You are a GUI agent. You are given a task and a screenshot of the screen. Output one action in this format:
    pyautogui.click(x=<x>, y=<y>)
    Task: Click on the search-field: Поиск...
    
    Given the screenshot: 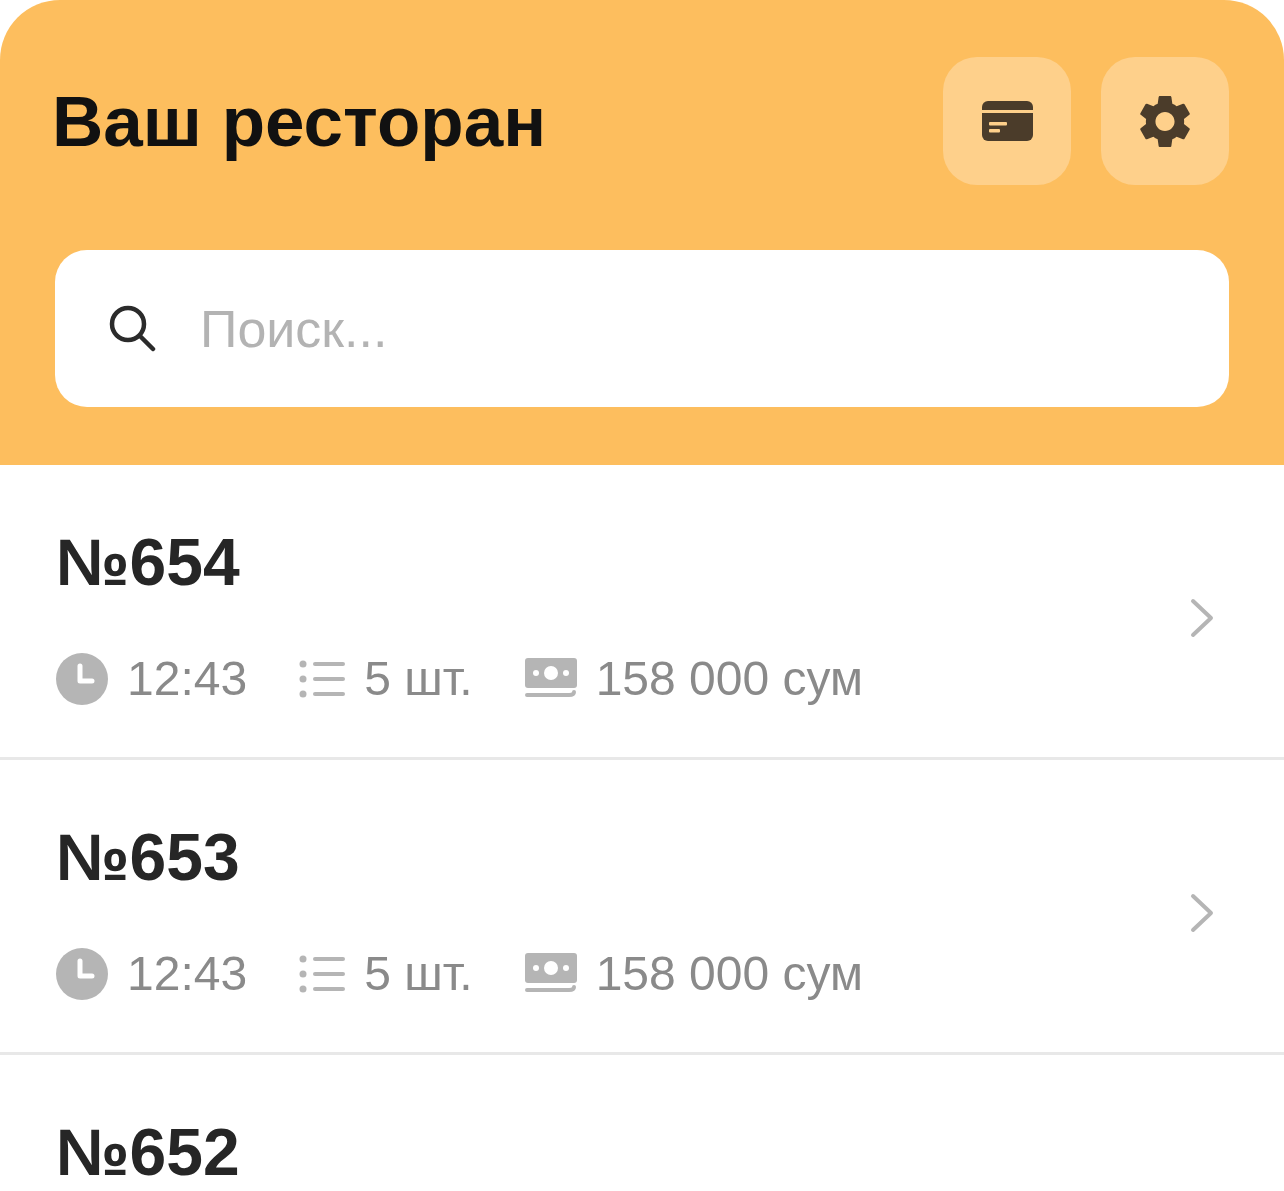 What is the action you would take?
    pyautogui.click(x=642, y=328)
    